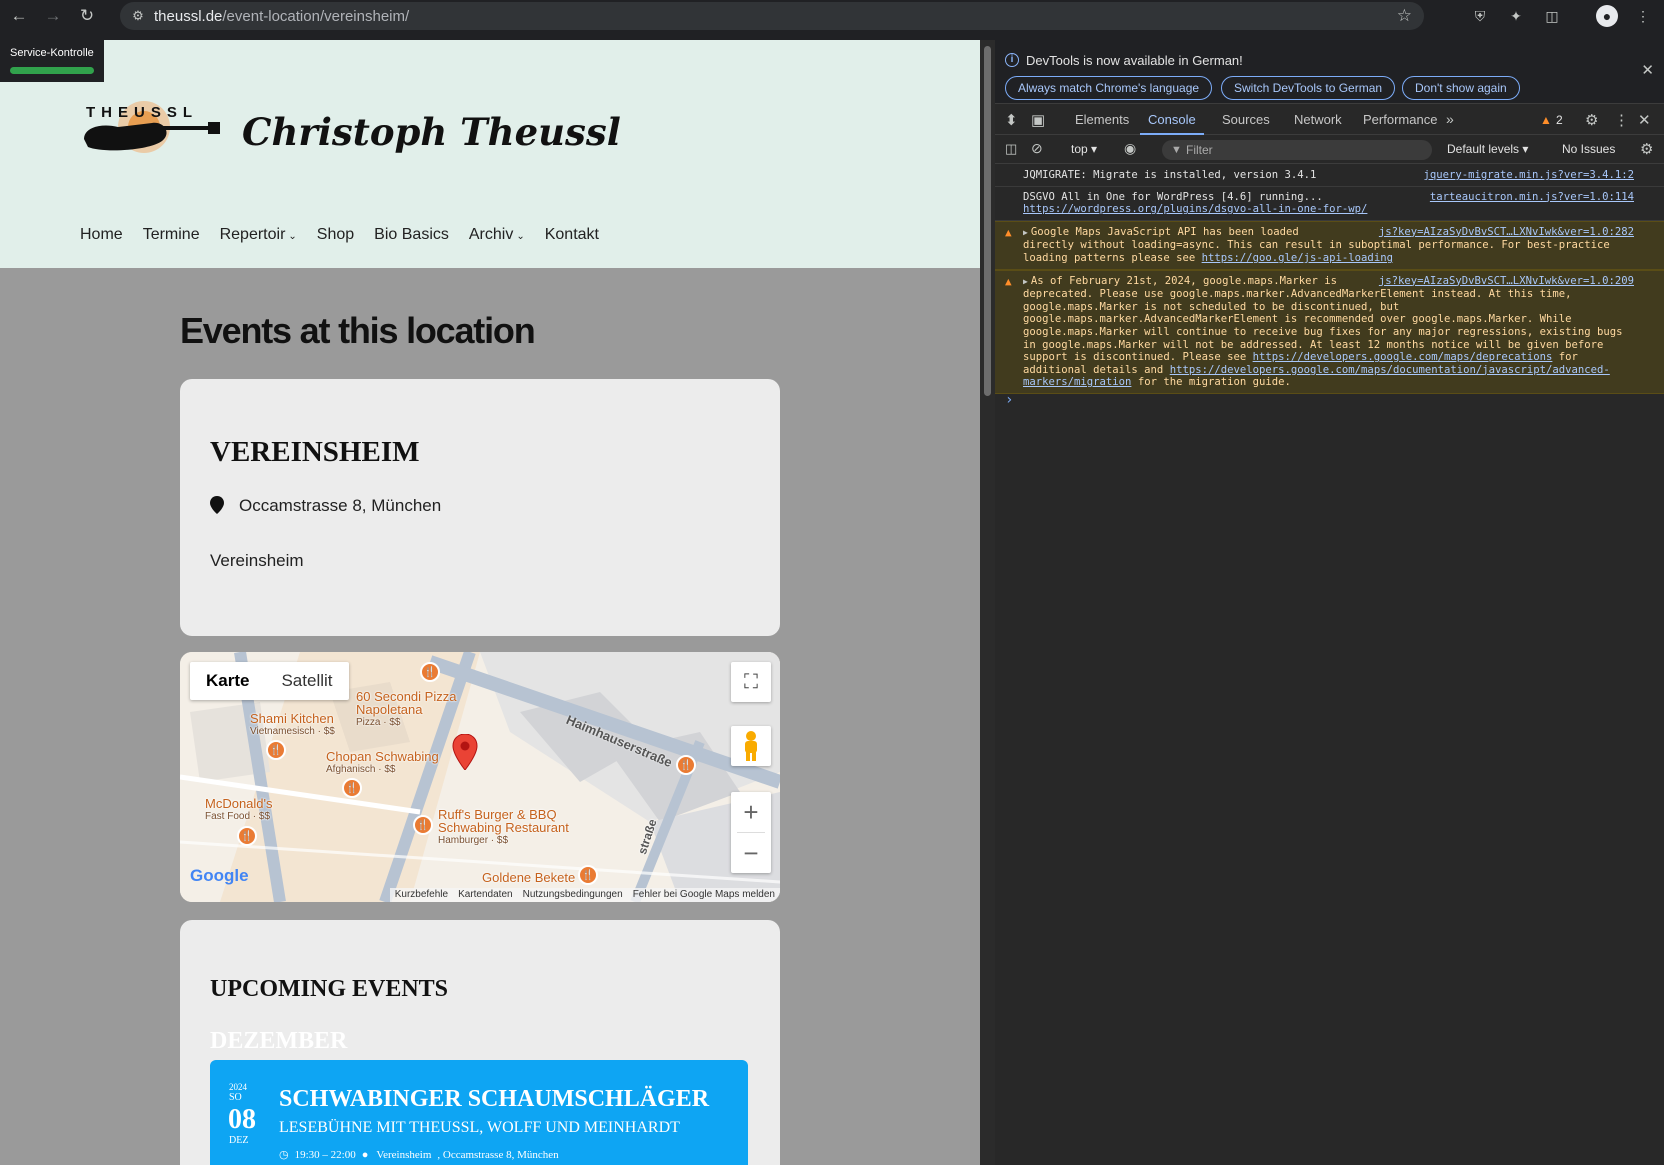 The height and width of the screenshot is (1165, 1664). Describe the element at coordinates (497, 235) in the screenshot. I see `nav-archiv: Archiv ⌄` at that location.